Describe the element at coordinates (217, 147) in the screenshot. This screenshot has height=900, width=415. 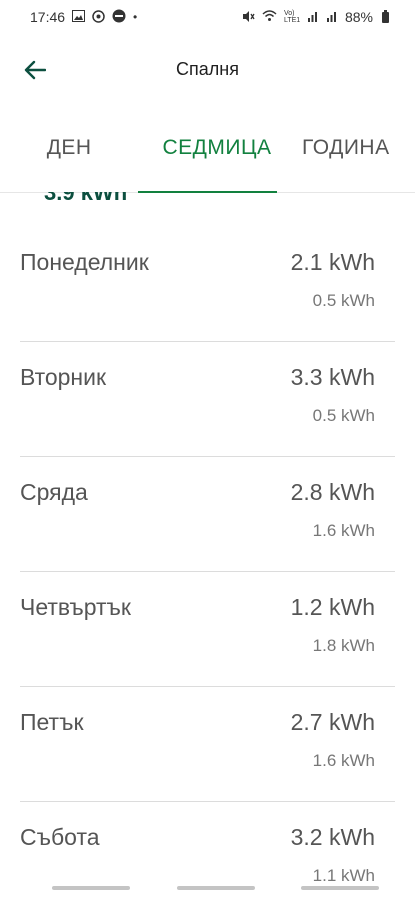
I see `tab-week-label: СЕДМИЦА` at that location.